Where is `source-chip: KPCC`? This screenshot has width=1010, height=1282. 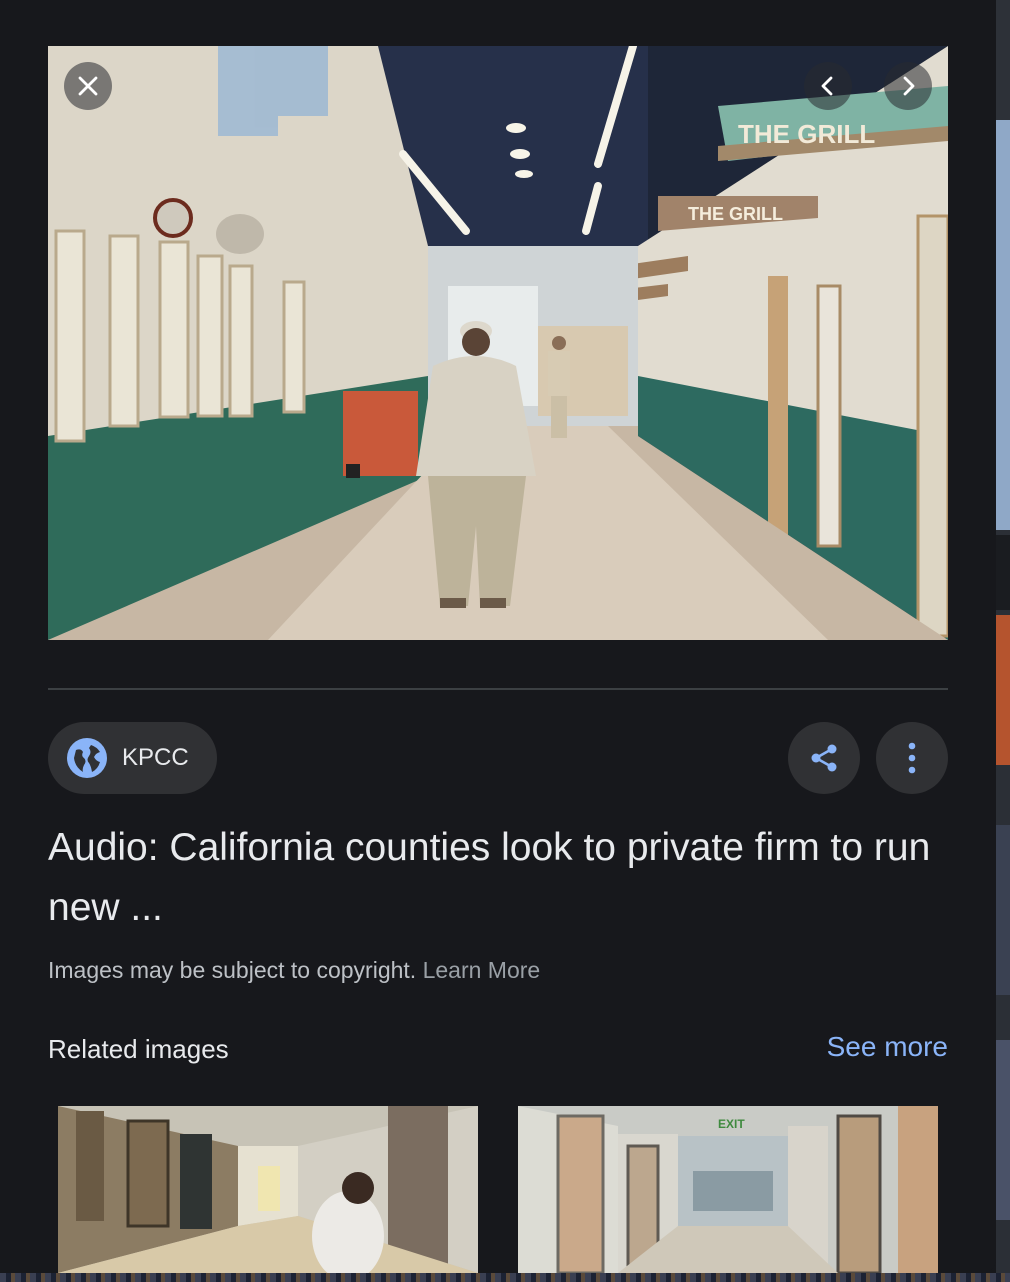 source-chip: KPCC is located at coordinates (132, 758).